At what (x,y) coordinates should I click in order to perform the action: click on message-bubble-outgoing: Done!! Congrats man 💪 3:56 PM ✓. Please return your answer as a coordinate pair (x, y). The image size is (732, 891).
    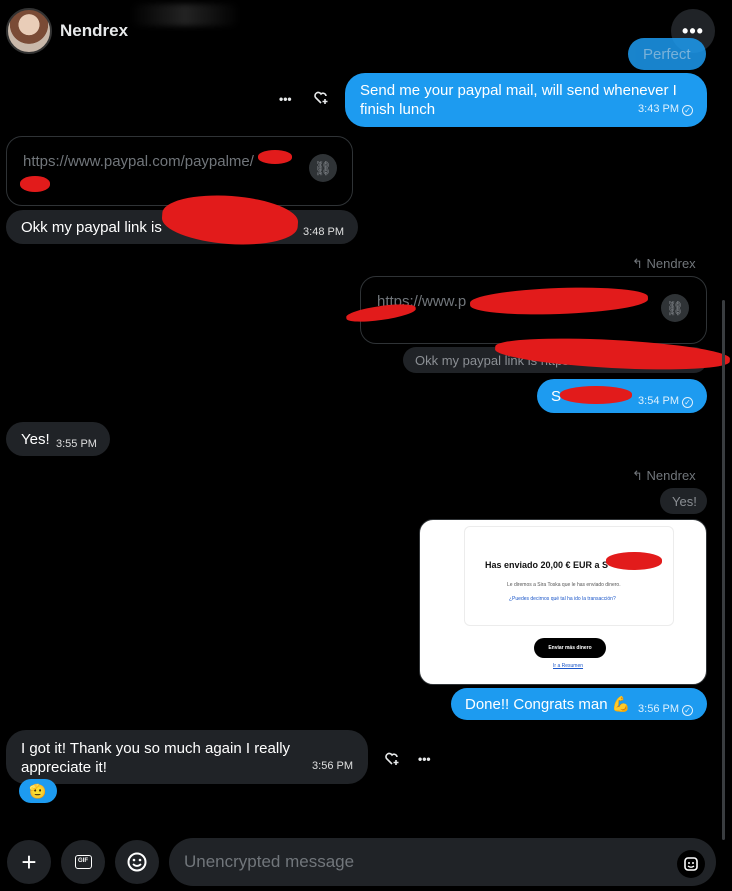
    Looking at the image, I should click on (579, 704).